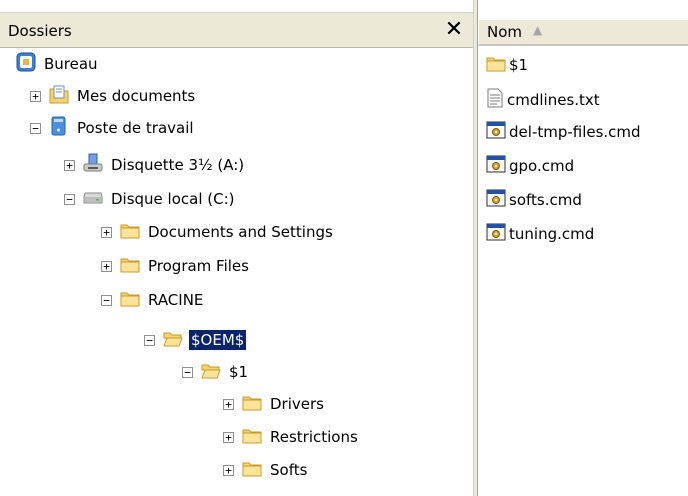 The width and height of the screenshot is (688, 496). What do you see at coordinates (314, 437) in the screenshot?
I see `tree-node-label: Restrictions` at bounding box center [314, 437].